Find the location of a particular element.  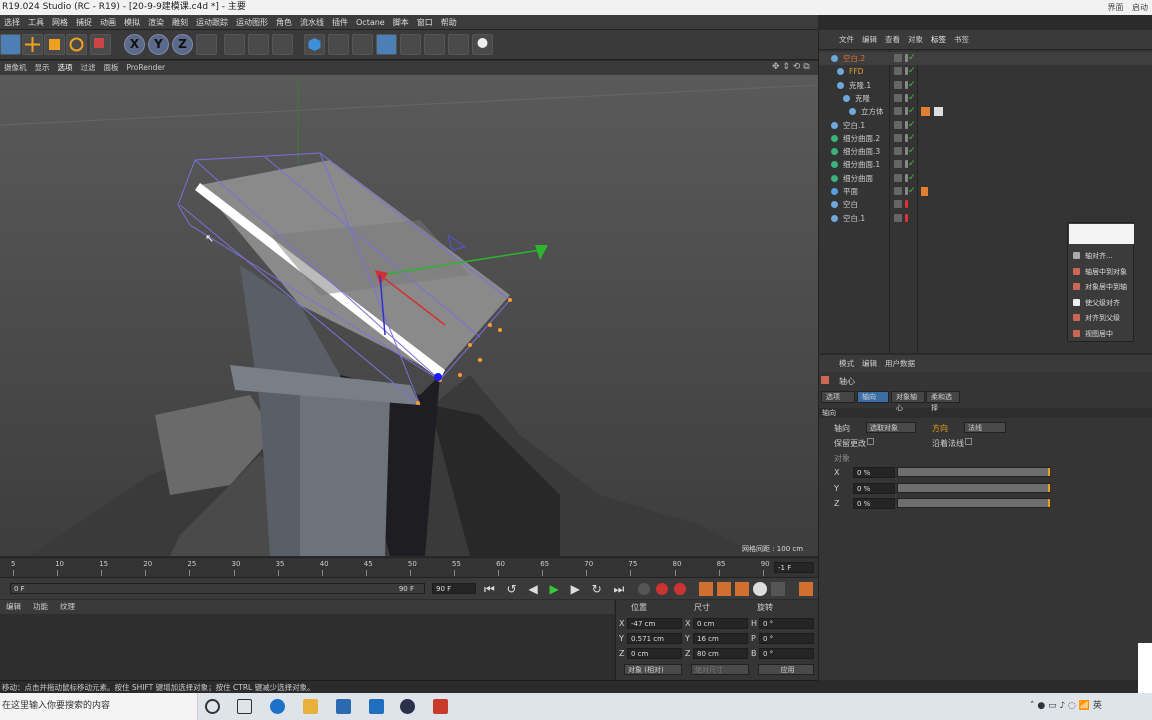

menu-item: 流水线 is located at coordinates (312, 22).